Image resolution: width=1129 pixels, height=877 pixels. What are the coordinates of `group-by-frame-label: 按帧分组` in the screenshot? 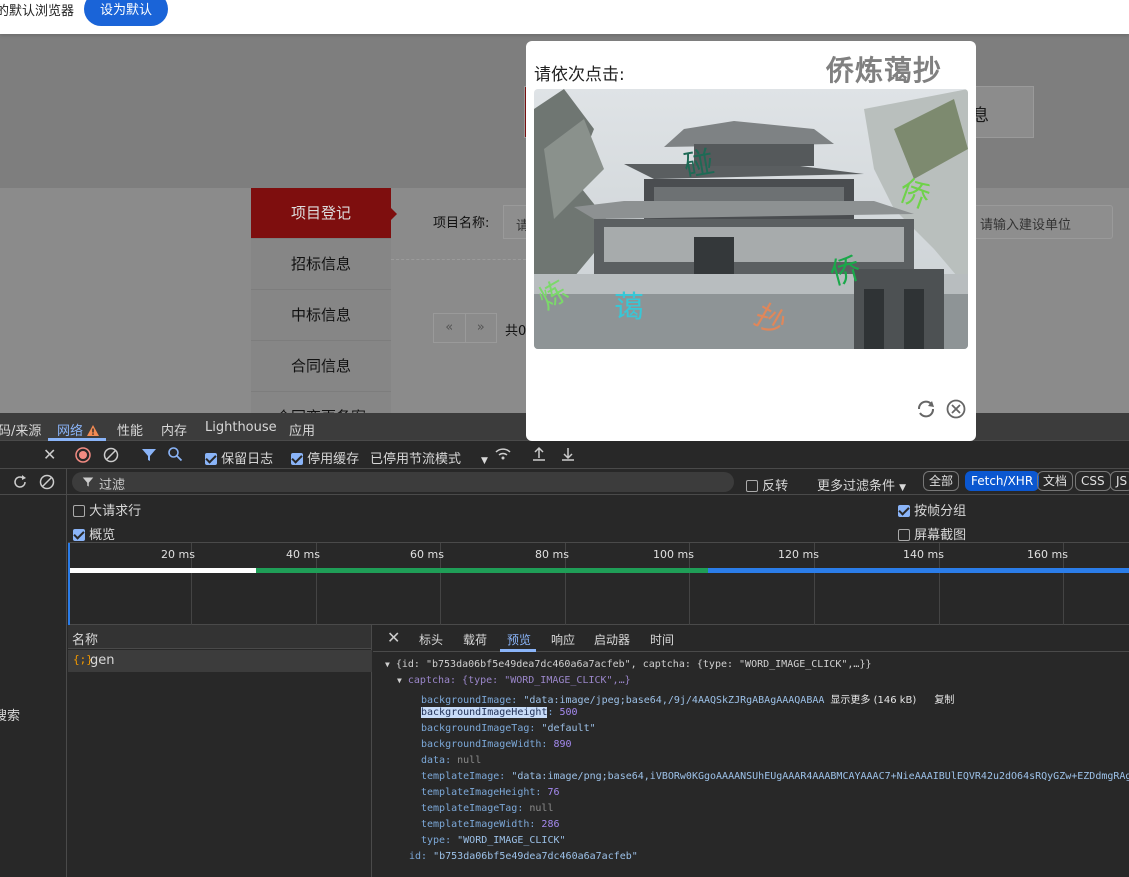 It's located at (940, 511).